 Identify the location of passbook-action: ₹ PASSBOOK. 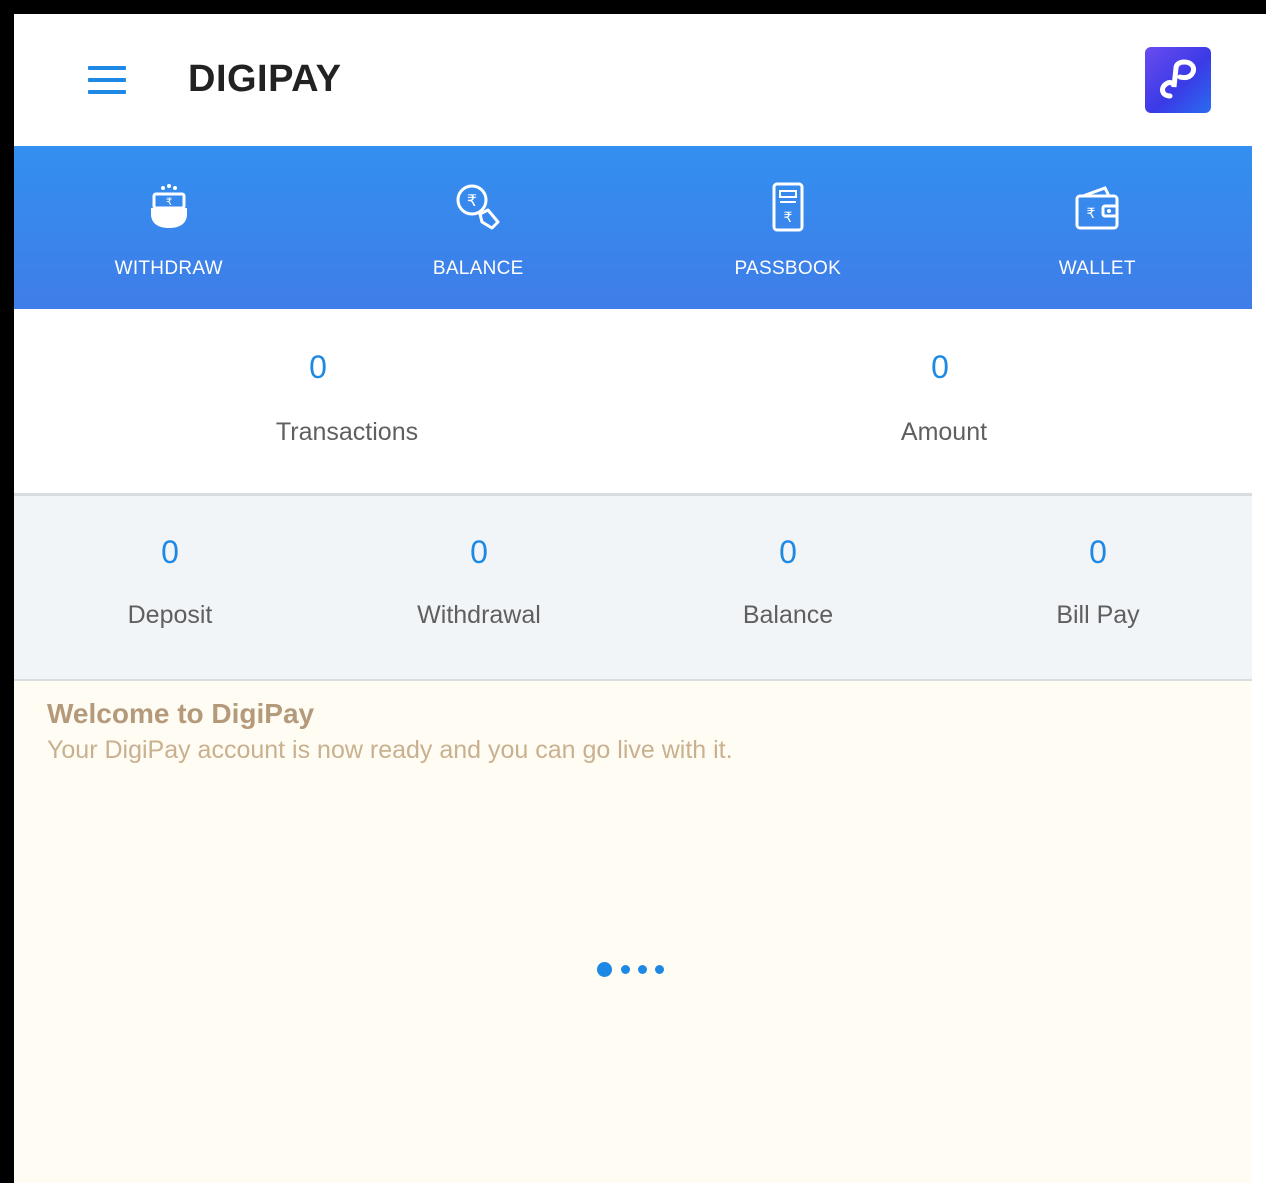
(788, 227).